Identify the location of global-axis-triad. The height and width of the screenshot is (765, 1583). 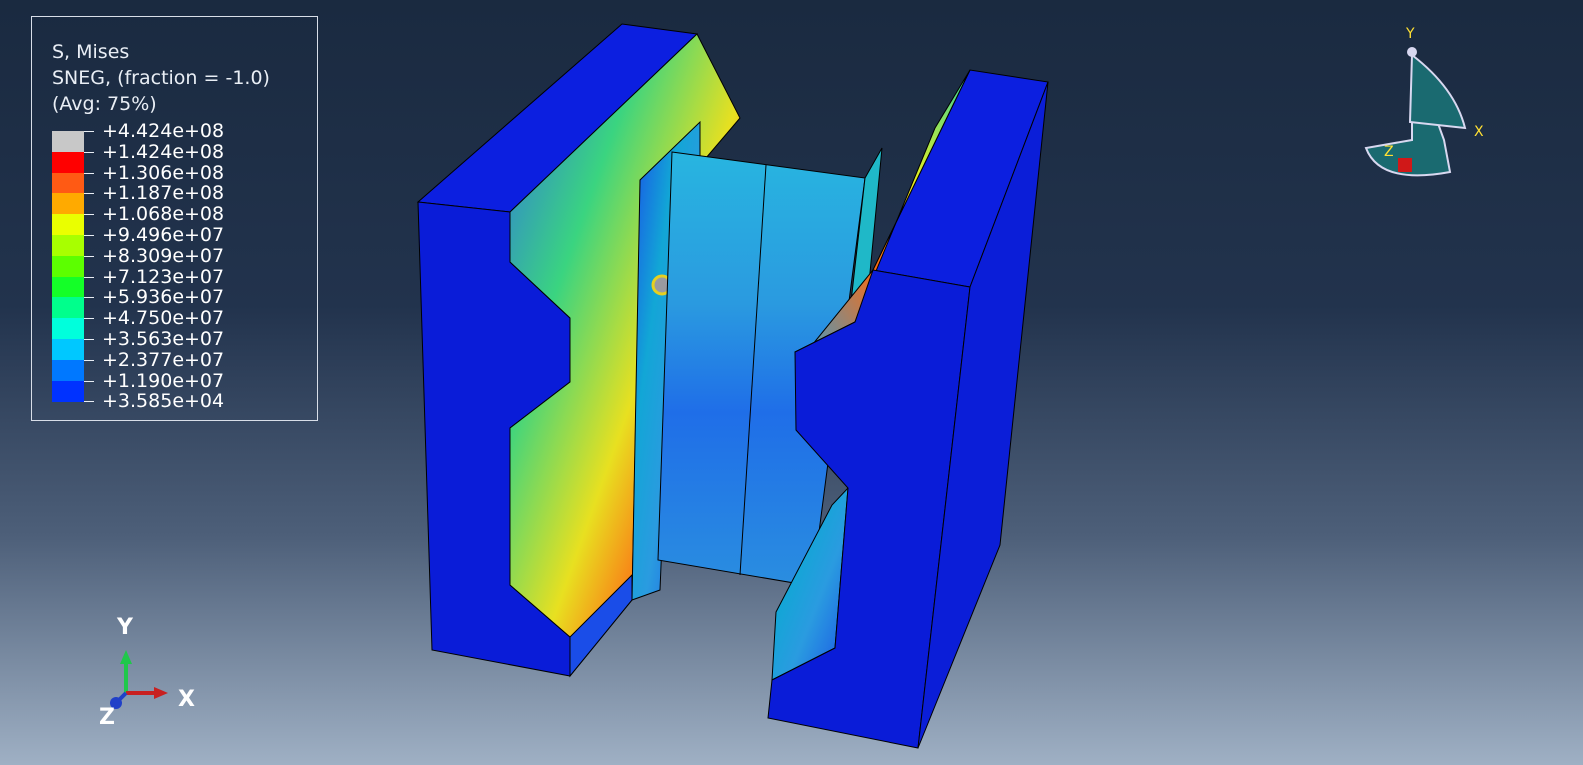
(139, 679).